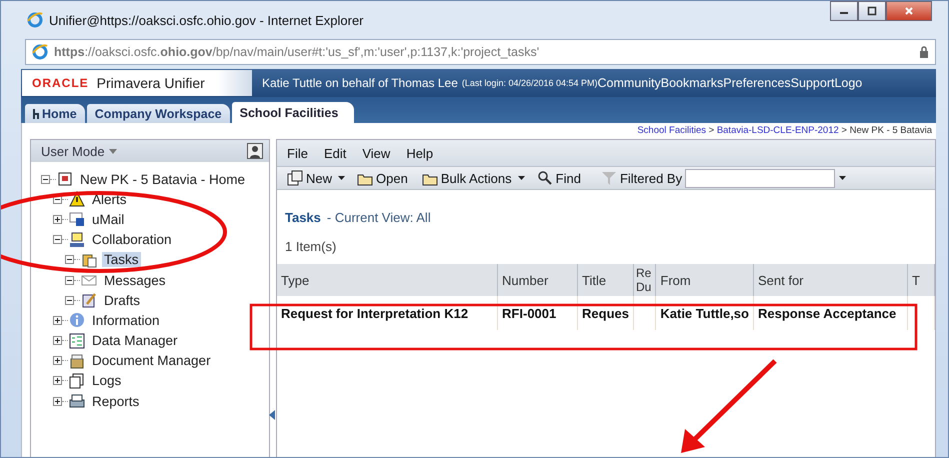  I want to click on tree-item: Tasks, so click(121, 260).